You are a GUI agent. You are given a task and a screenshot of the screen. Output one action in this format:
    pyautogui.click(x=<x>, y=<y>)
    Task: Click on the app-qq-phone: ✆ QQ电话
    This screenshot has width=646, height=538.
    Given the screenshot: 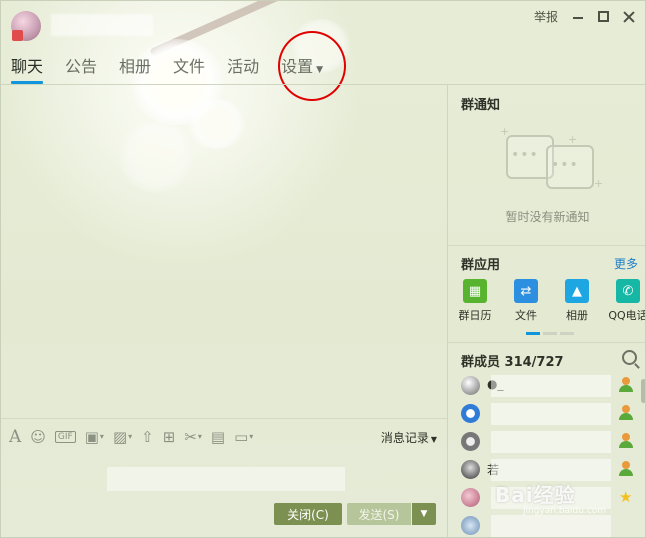 What is the action you would take?
    pyautogui.click(x=626, y=301)
    